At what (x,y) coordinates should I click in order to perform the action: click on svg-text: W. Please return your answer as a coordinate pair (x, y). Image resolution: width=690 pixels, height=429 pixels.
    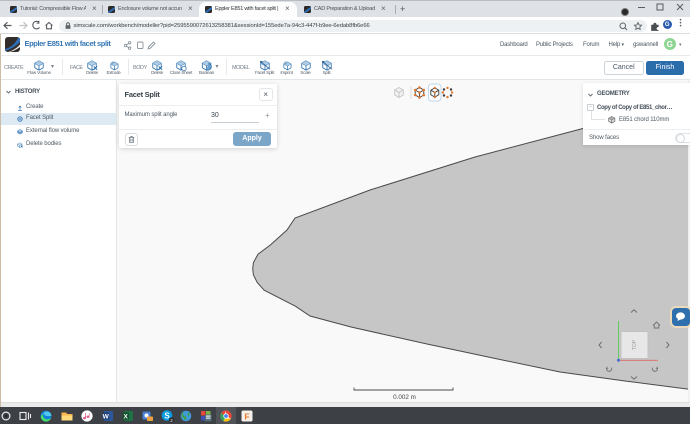
    Looking at the image, I should click on (106, 416).